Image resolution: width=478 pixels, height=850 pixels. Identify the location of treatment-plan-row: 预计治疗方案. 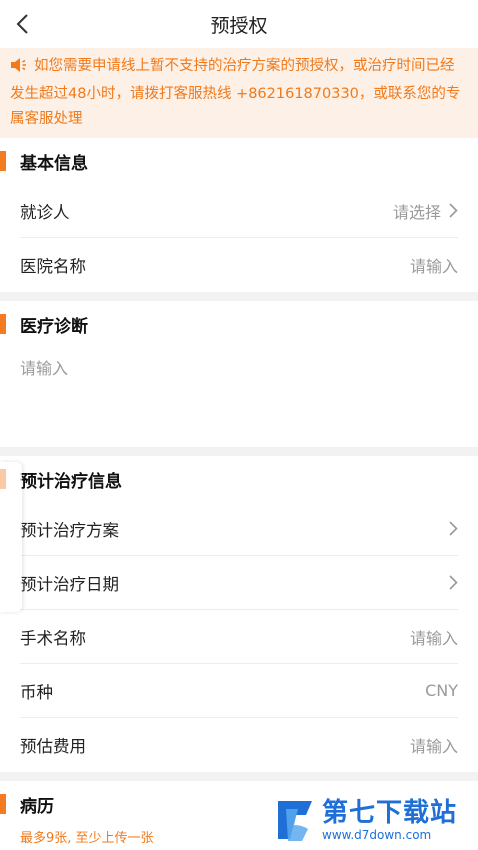
(239, 529).